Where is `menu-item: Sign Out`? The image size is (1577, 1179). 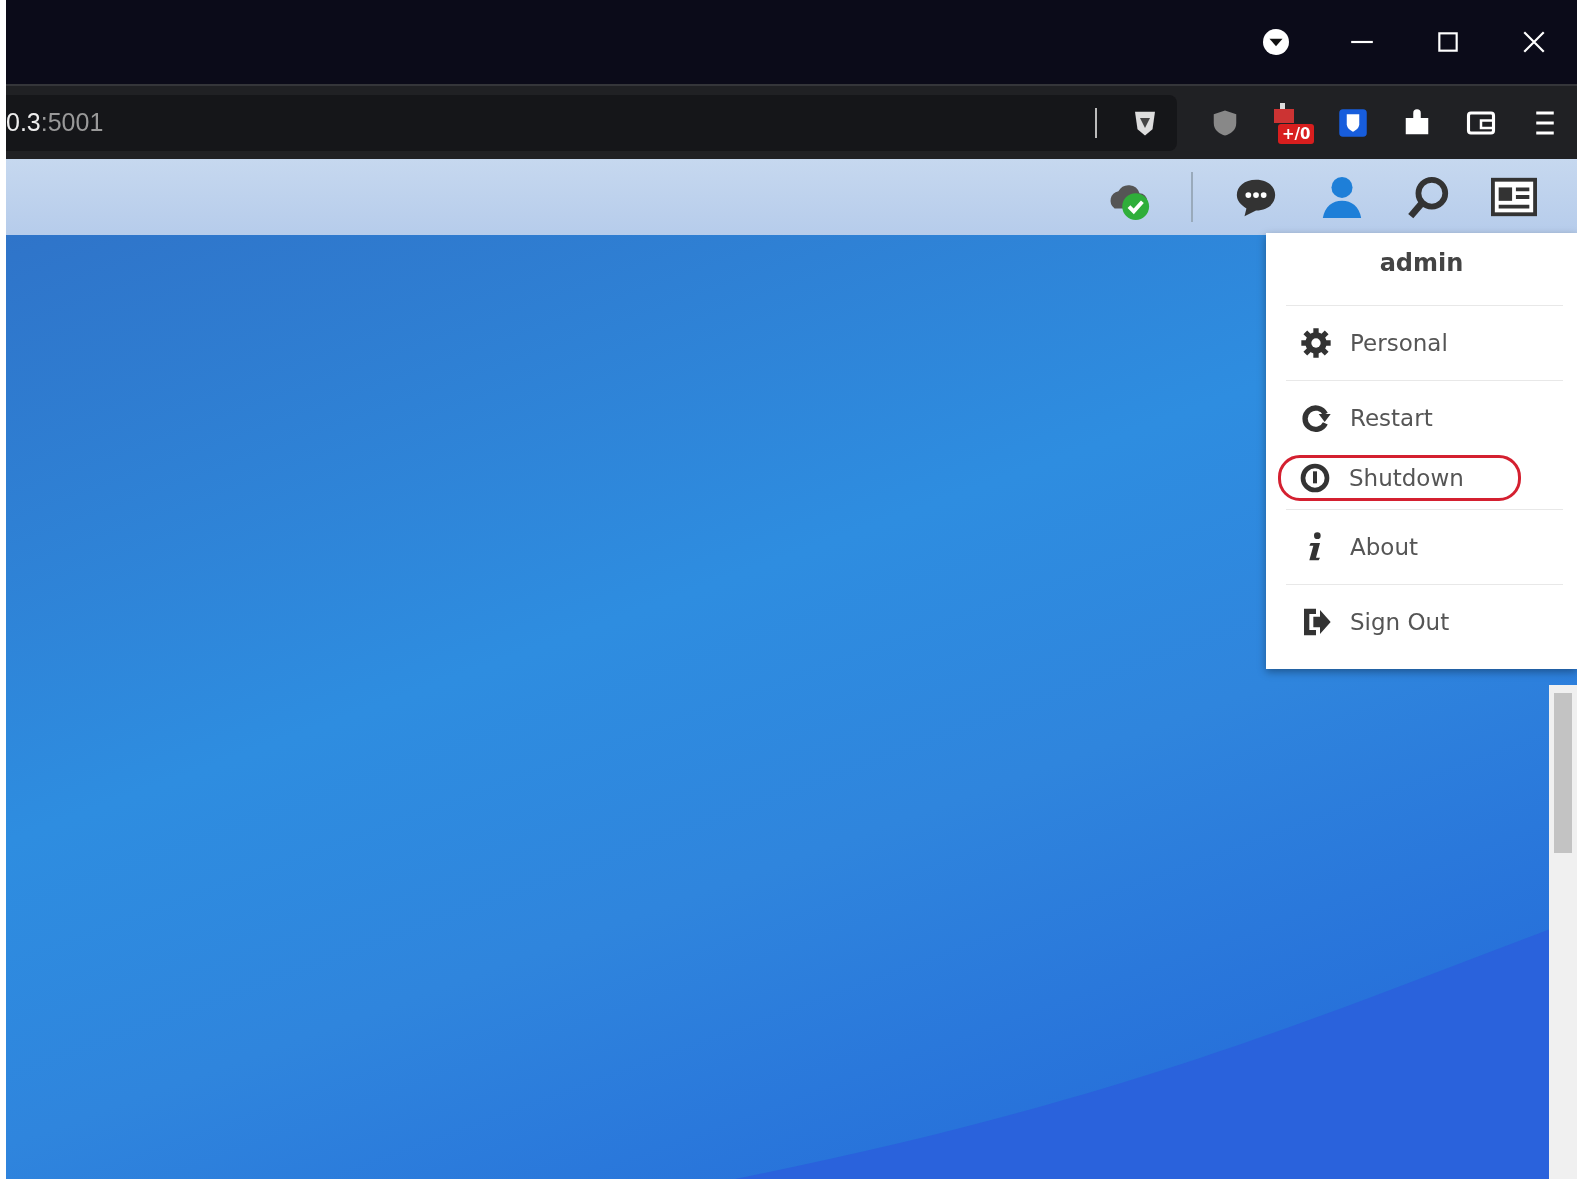 menu-item: Sign Out is located at coordinates (1424, 621).